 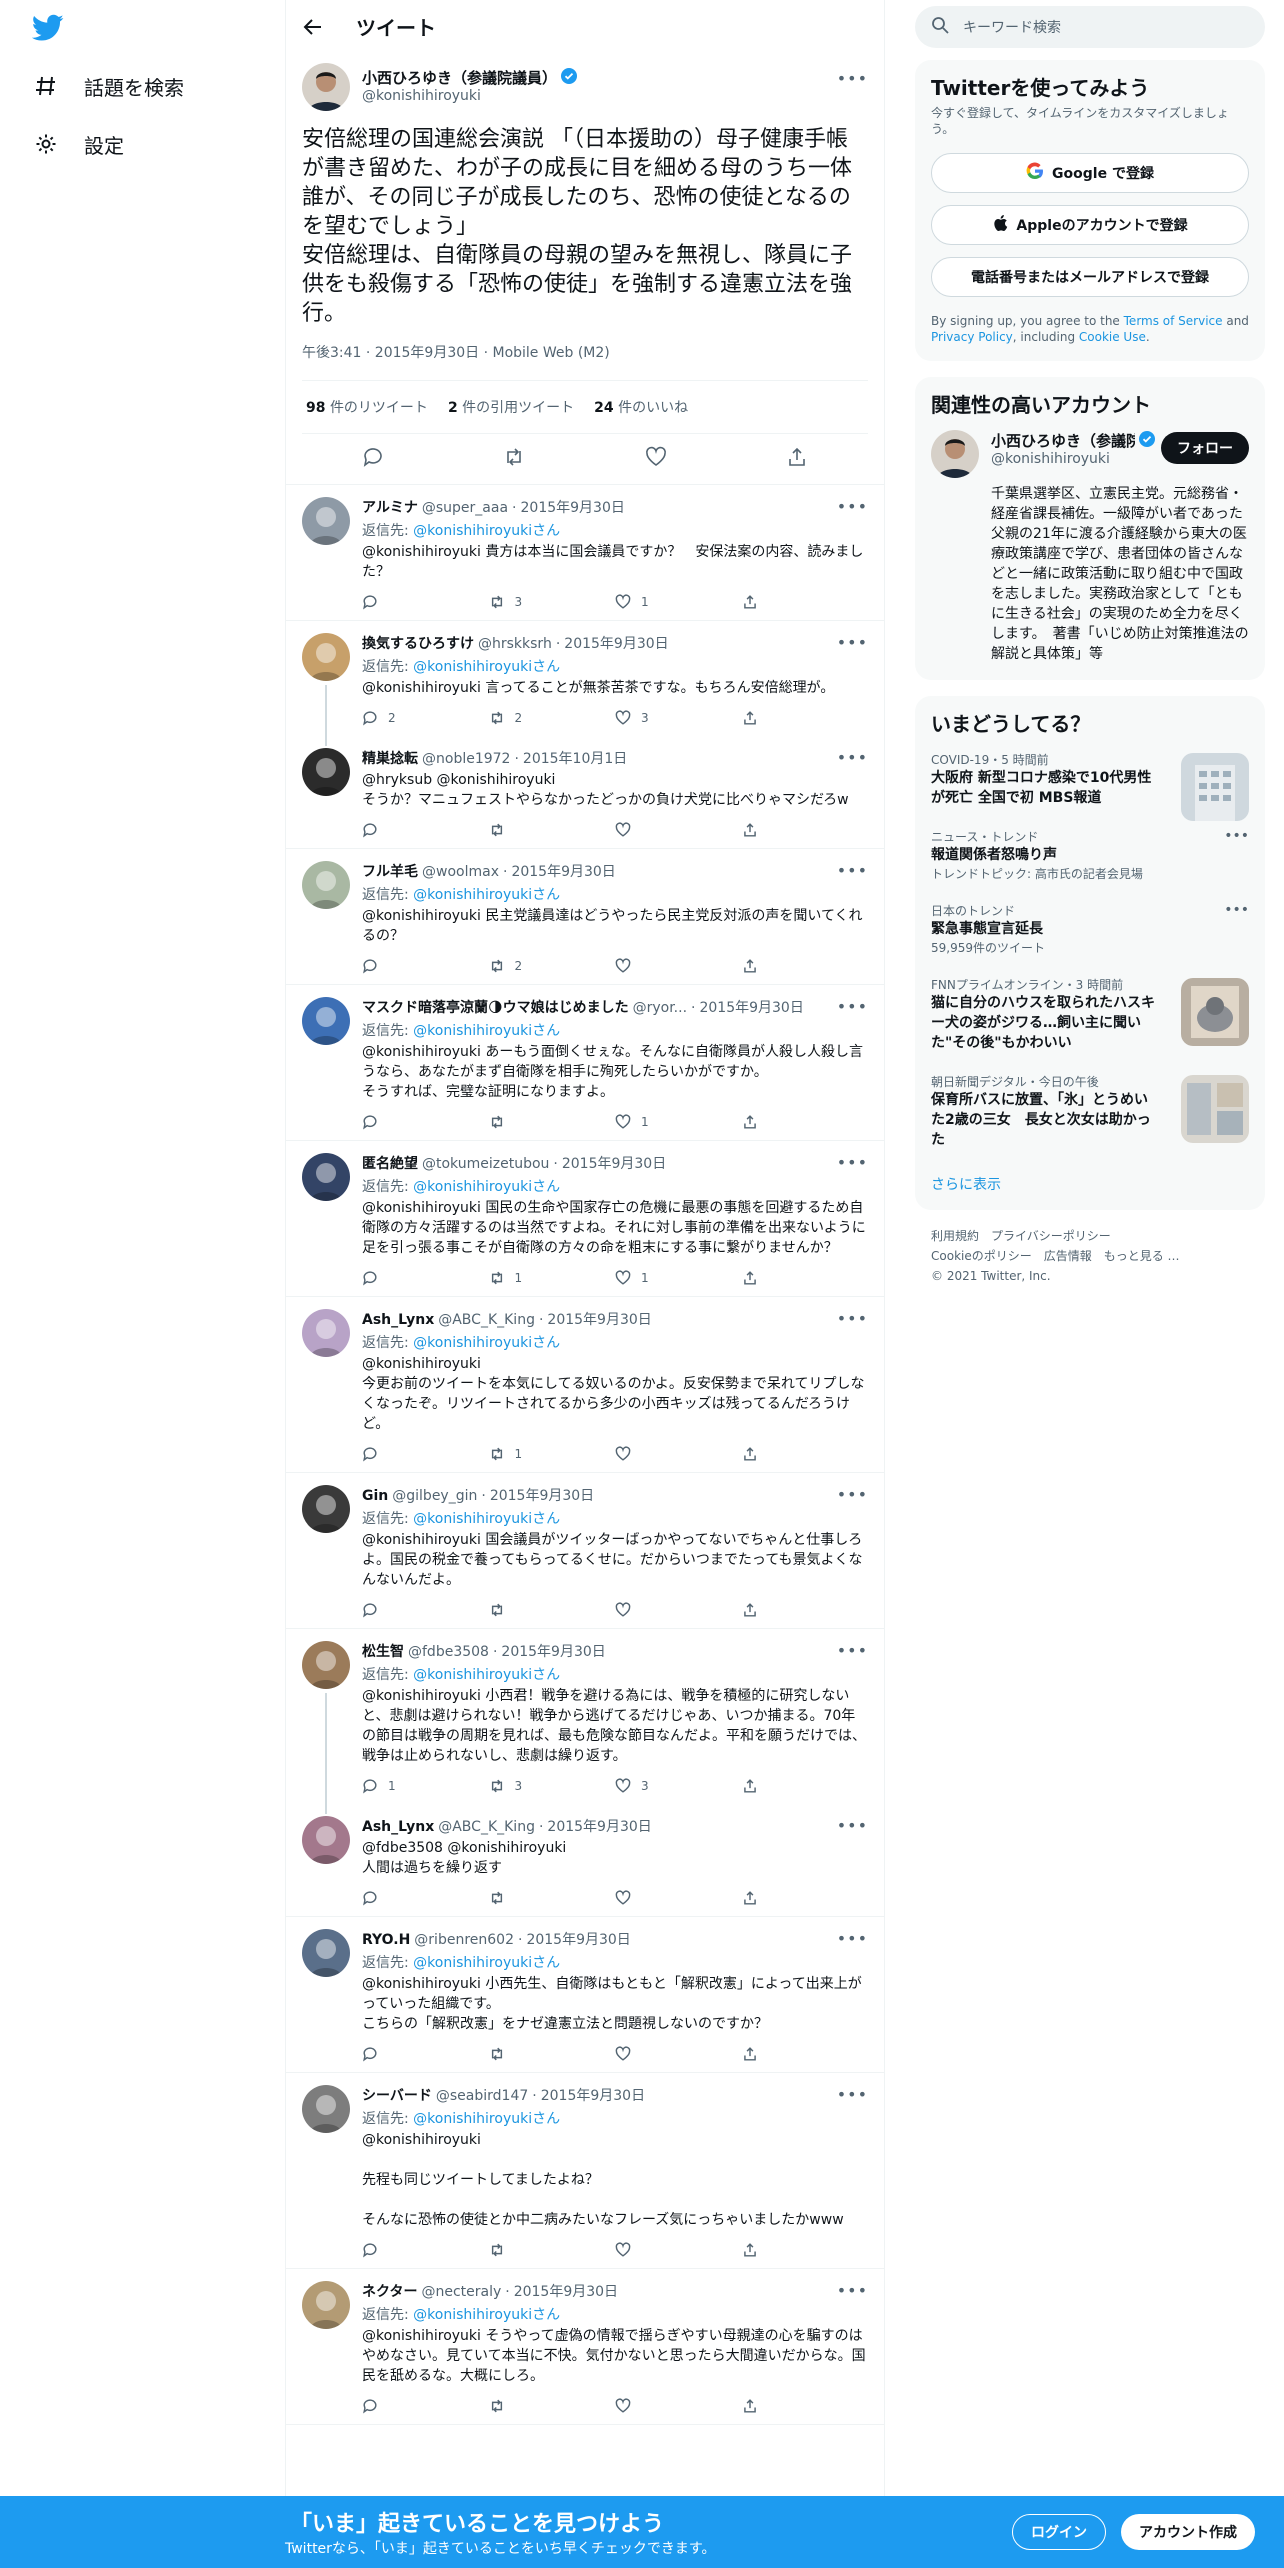 What do you see at coordinates (797, 459) in the screenshot?
I see `share-icon` at bounding box center [797, 459].